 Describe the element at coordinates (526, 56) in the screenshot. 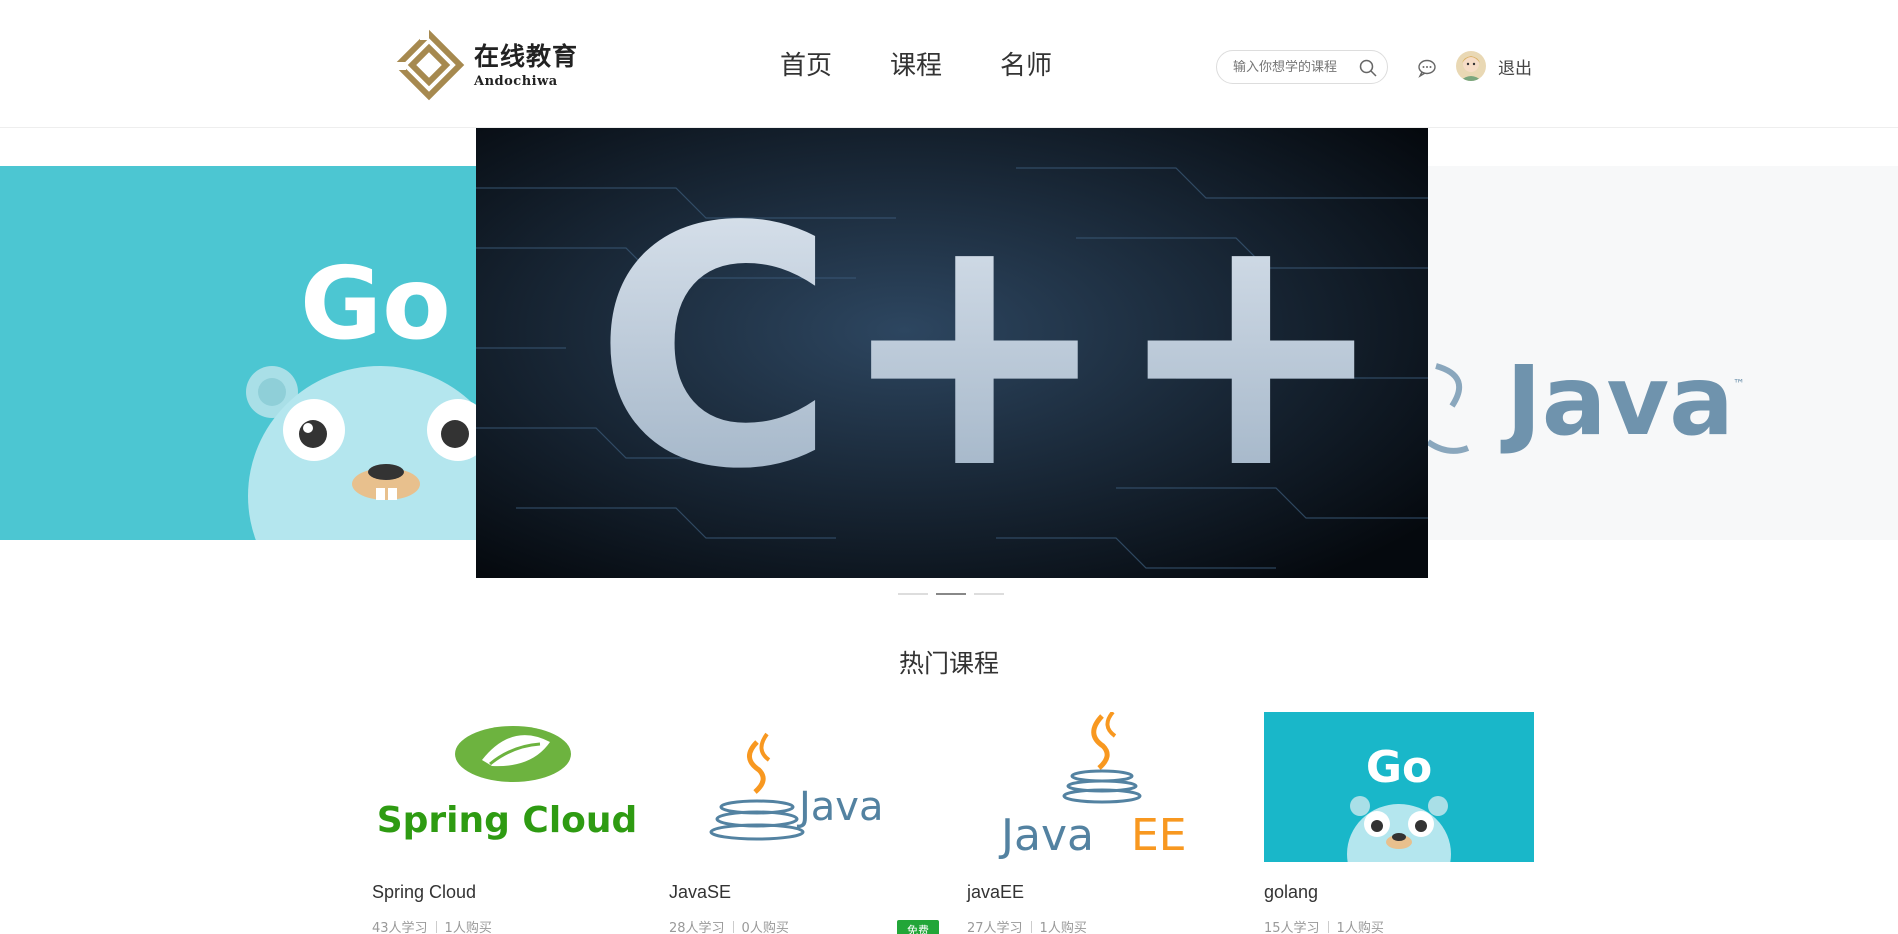

I see `logo-name-cn: 在线教育` at that location.